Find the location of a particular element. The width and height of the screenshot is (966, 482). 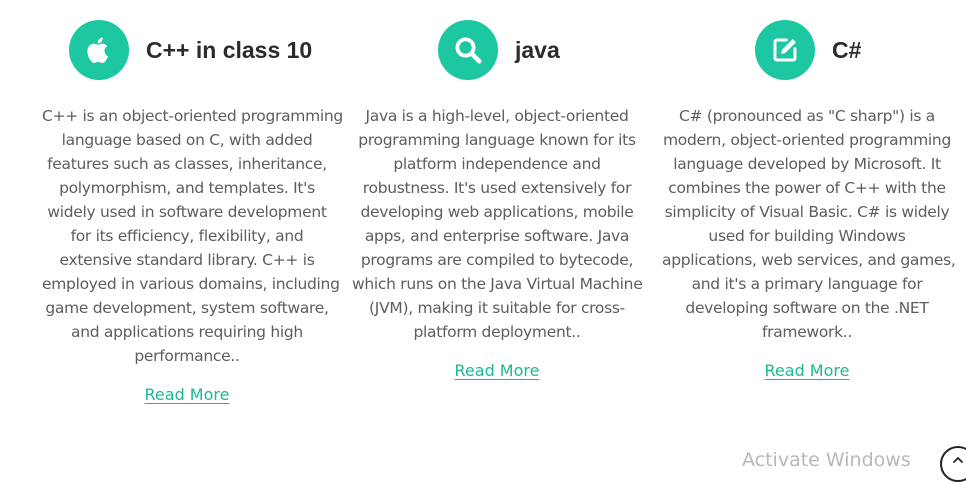

description-line: developing software on the .NET is located at coordinates (807, 308).